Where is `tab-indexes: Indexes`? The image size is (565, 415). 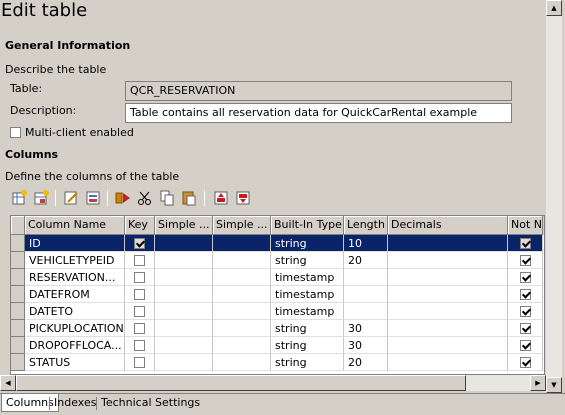
tab-indexes: Indexes is located at coordinates (75, 403).